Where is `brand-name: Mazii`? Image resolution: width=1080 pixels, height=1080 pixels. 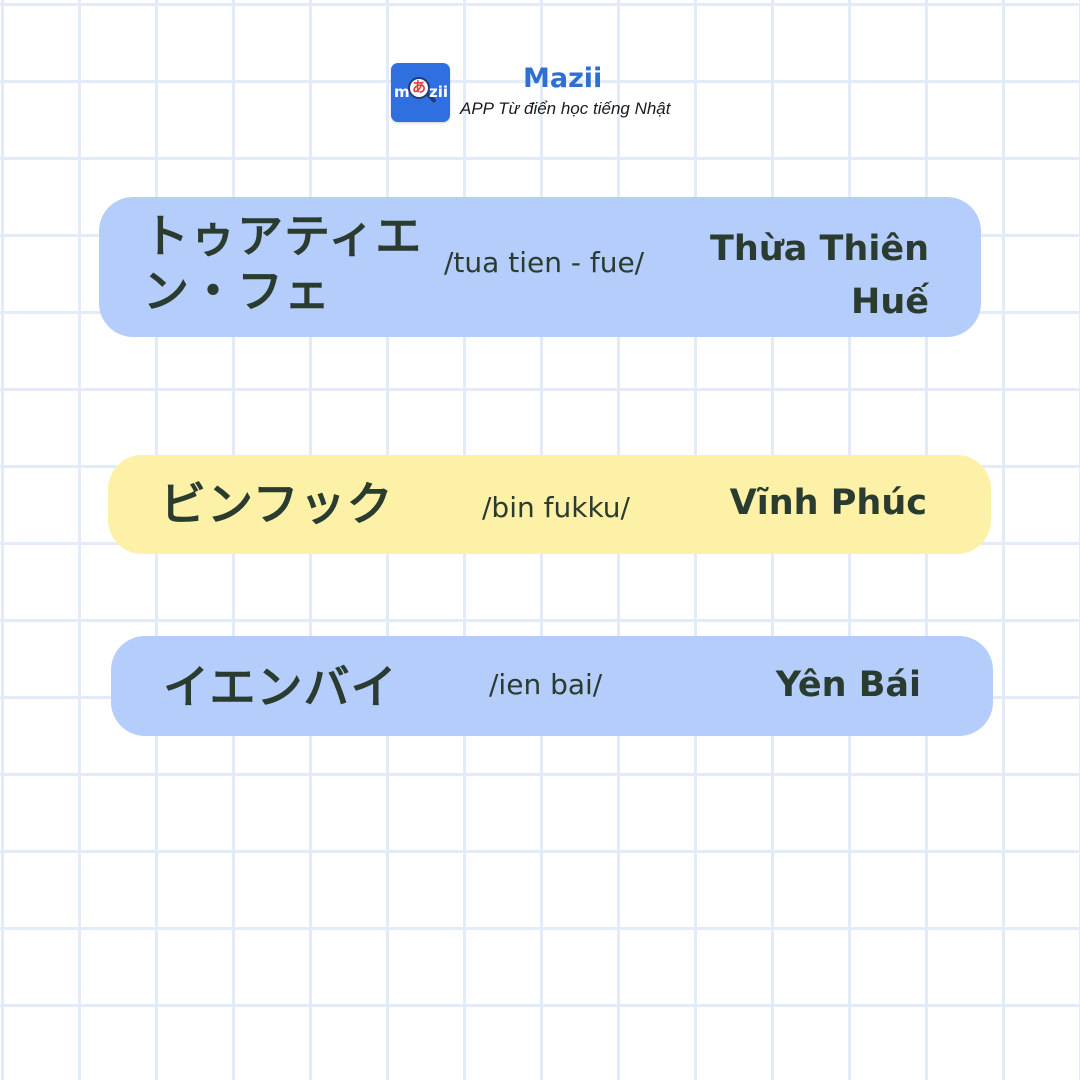 brand-name: Mazii is located at coordinates (563, 78).